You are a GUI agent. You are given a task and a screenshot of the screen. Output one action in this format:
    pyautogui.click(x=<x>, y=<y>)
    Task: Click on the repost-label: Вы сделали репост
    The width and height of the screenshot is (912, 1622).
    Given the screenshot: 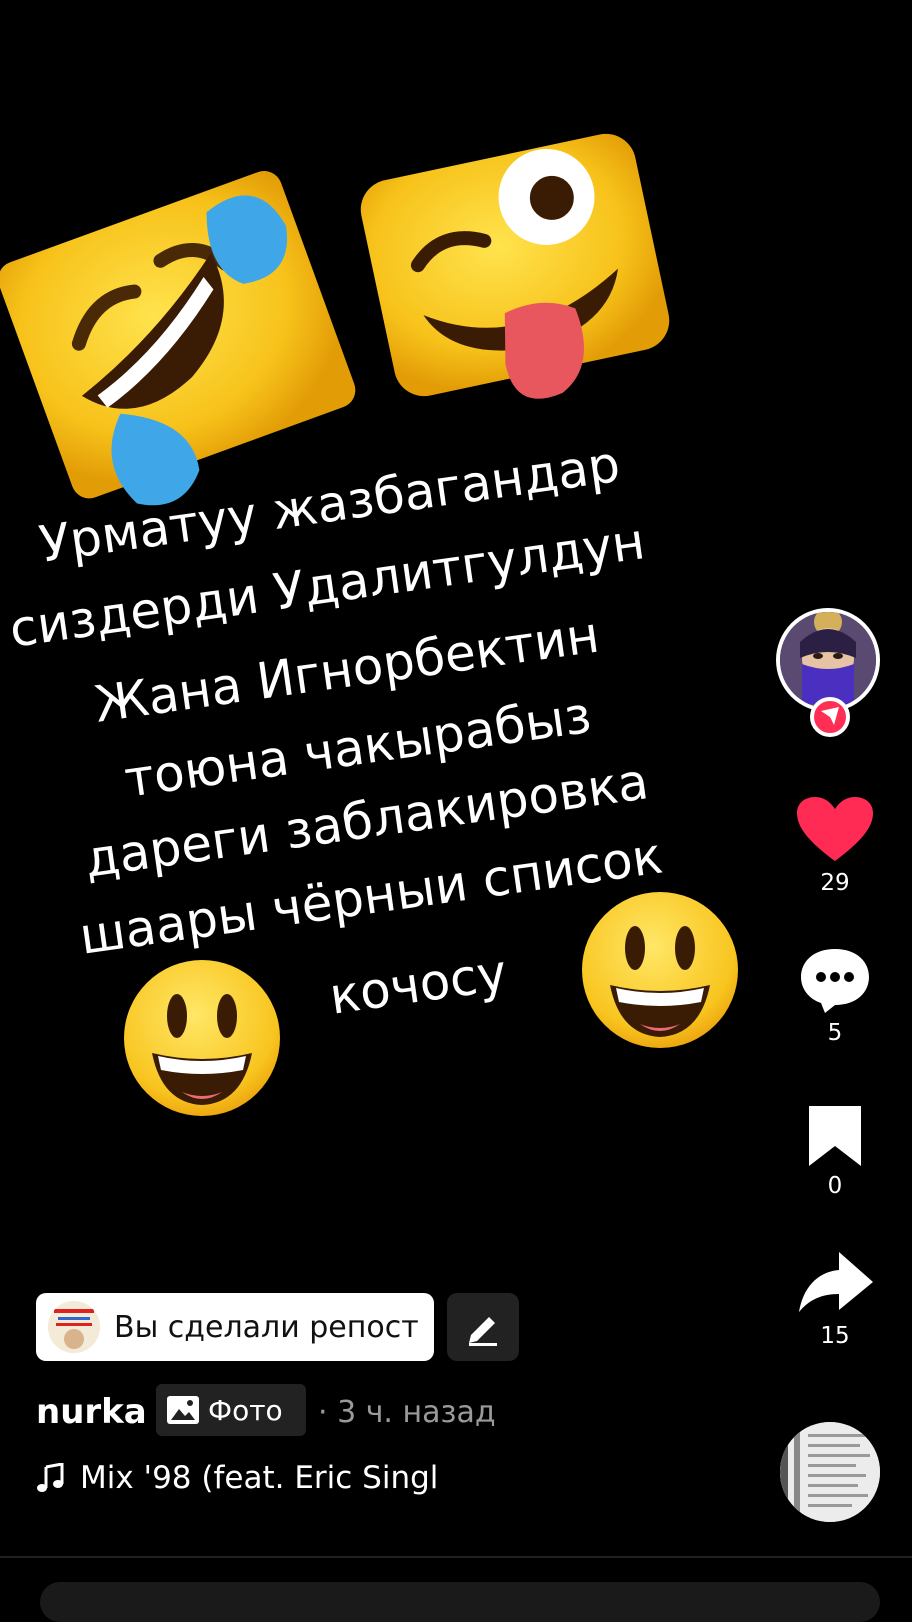 What is the action you would take?
    pyautogui.click(x=266, y=1327)
    